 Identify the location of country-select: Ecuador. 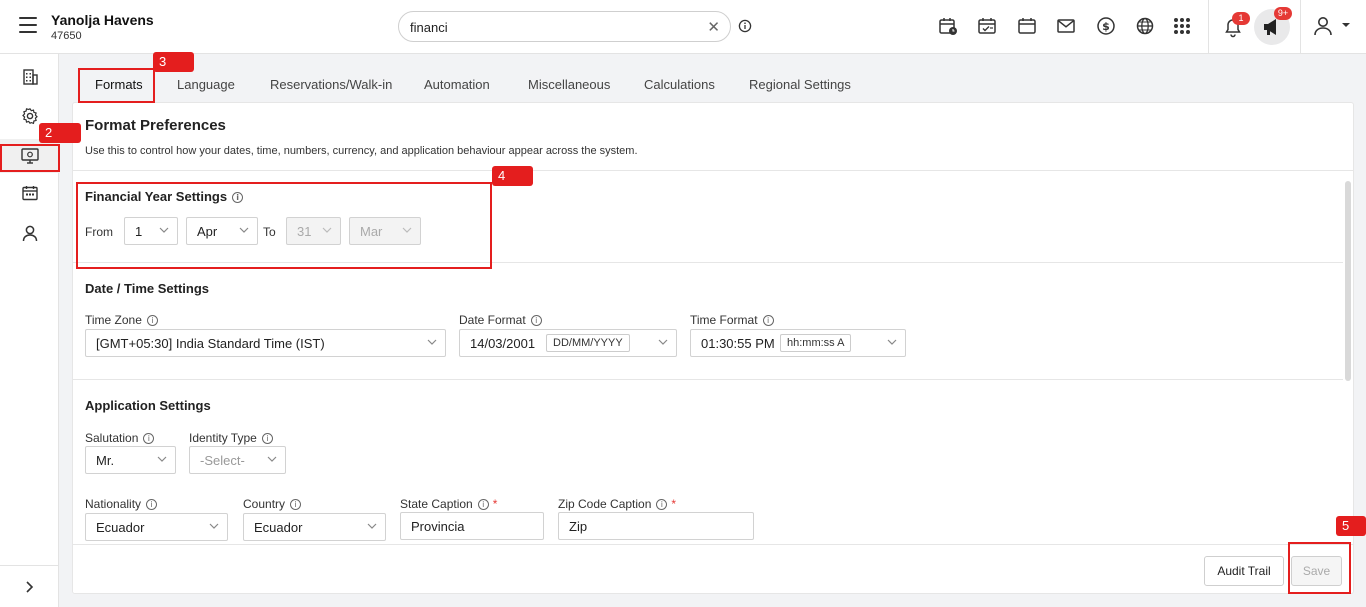
(314, 527).